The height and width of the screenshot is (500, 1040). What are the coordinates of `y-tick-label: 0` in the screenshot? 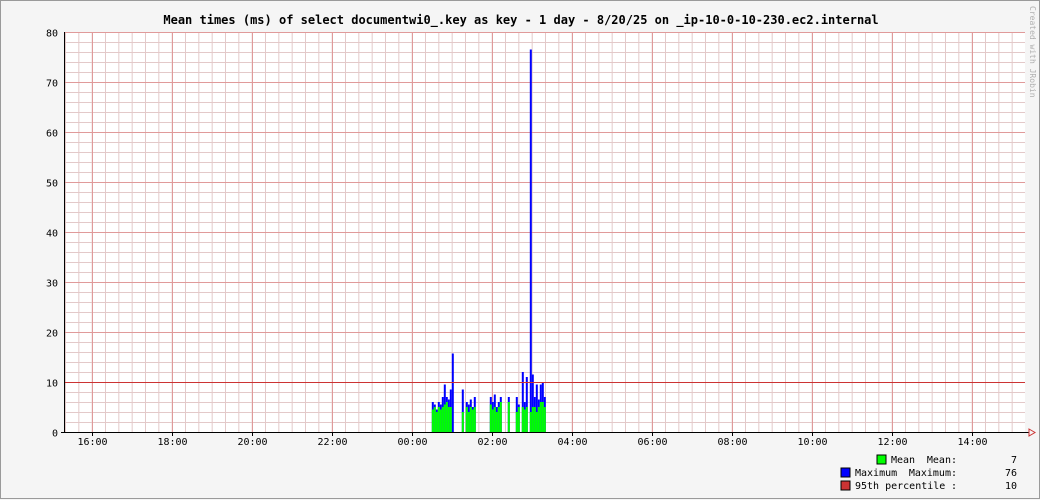 It's located at (55, 434).